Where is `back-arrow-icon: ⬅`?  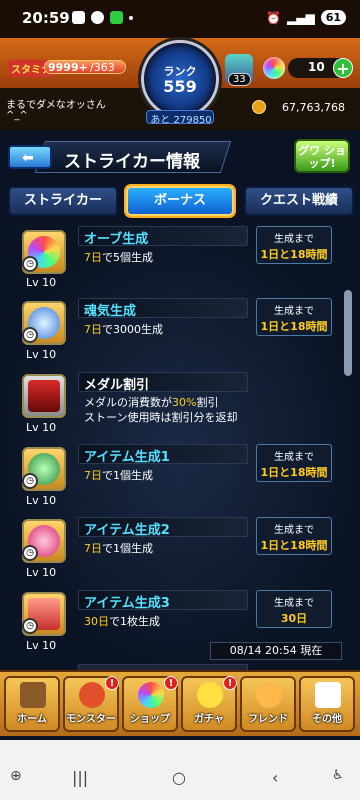
back-arrow-icon: ⬅ is located at coordinates (28, 158).